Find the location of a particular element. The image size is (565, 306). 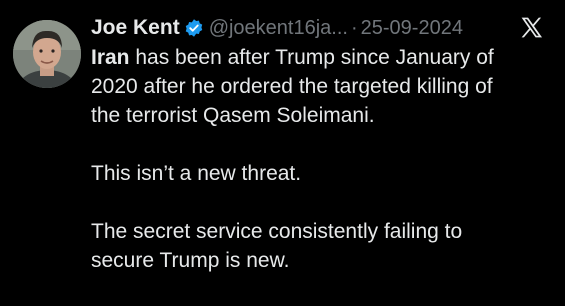

tweet-date: 25-09-2024 is located at coordinates (412, 28).